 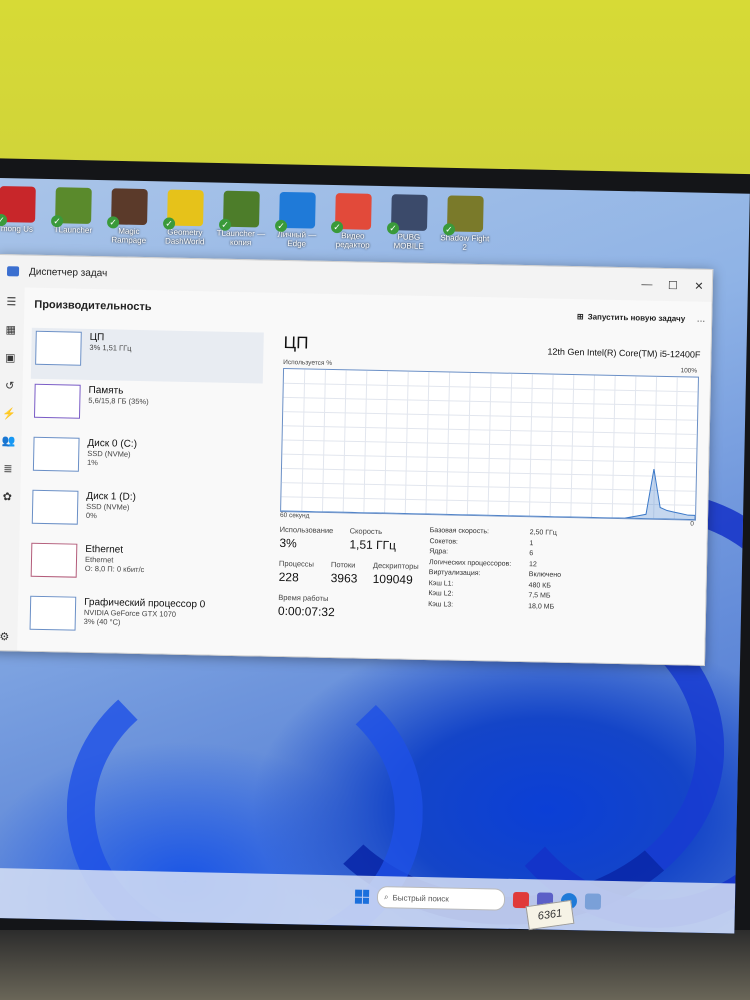 I want to click on resource-item: Ethernet Ethernet О: 8,0 П: 0 кбит/с, so click(x=142, y=568).